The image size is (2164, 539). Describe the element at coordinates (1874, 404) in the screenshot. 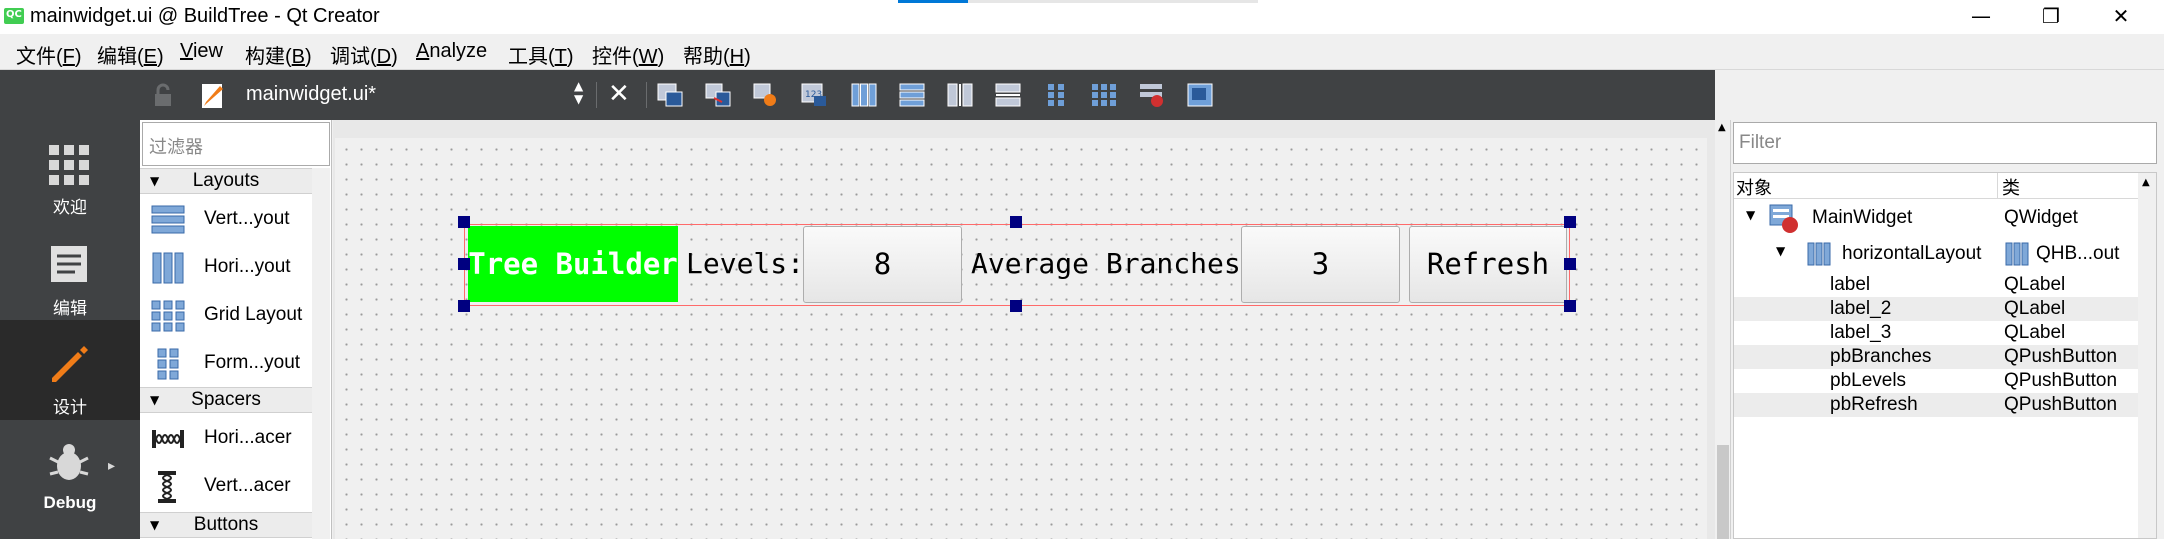

I see `object-name: pbRefresh` at that location.